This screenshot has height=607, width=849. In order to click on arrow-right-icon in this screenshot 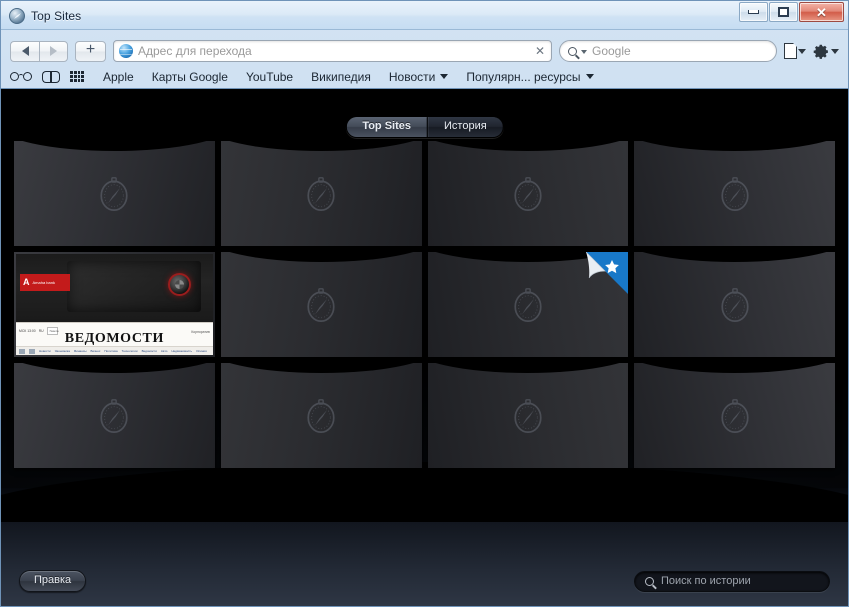, I will do `click(53, 51)`.